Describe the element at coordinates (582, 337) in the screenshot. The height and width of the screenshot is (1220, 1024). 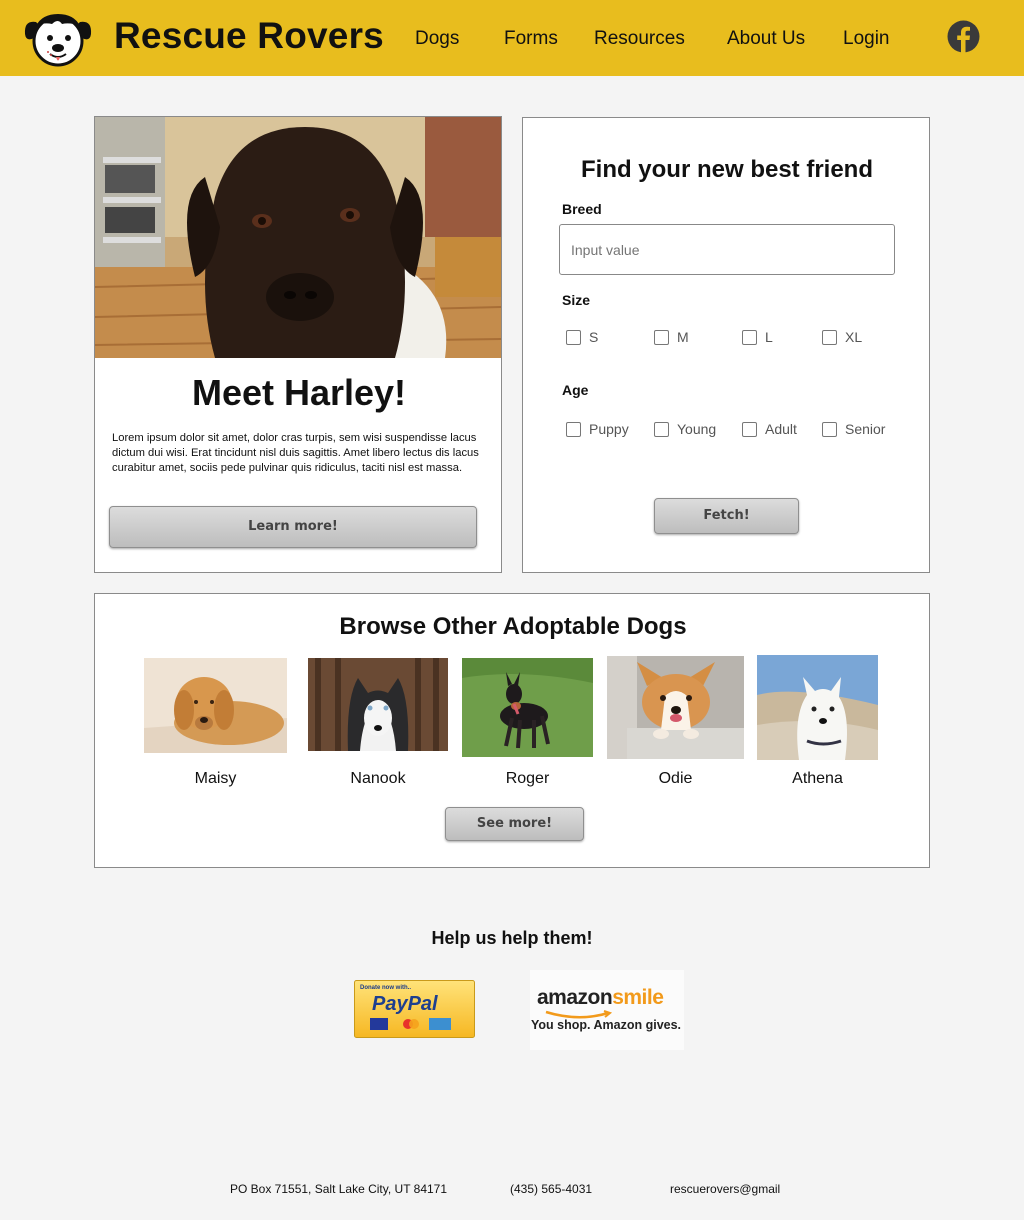
I see `size-checkbox-s: S` at that location.